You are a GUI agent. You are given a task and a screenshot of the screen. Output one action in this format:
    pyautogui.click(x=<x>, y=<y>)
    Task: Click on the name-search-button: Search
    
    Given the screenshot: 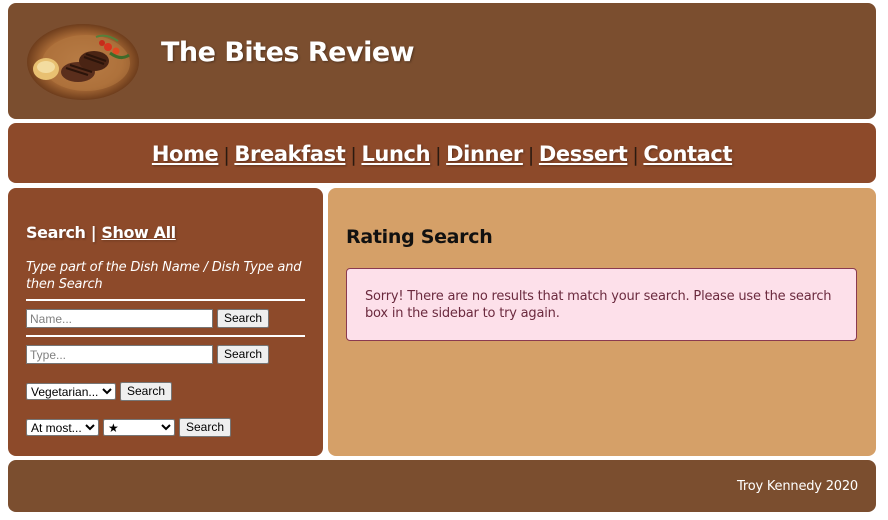 What is the action you would take?
    pyautogui.click(x=243, y=318)
    